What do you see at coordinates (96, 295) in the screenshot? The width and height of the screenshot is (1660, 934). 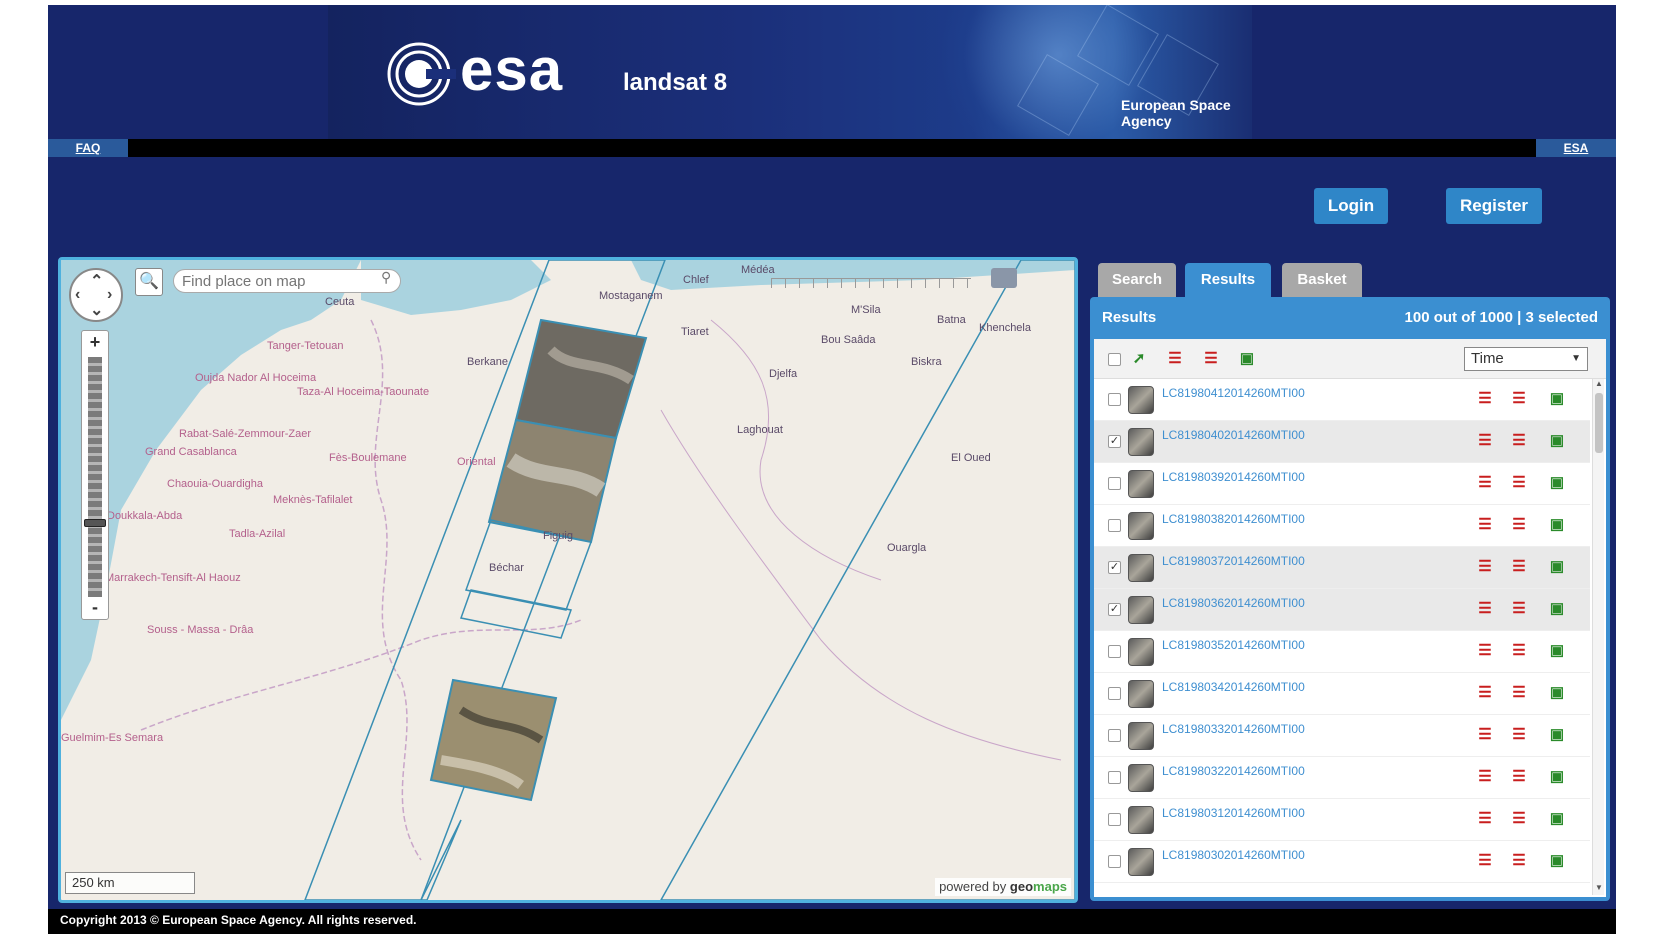 I see `pan-control: ⌃ ⌄ ‹ ›` at bounding box center [96, 295].